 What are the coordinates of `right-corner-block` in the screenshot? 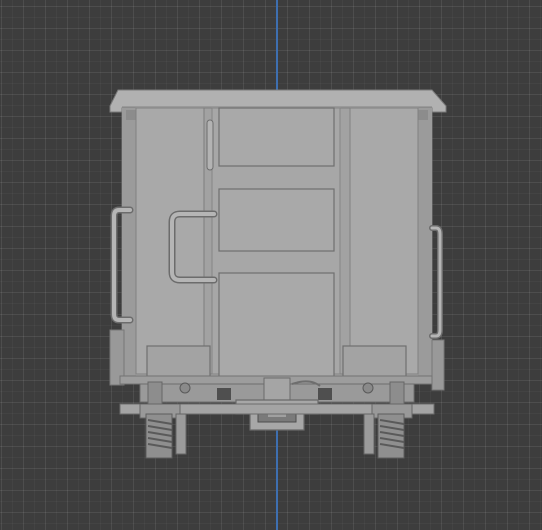 It's located at (423, 115).